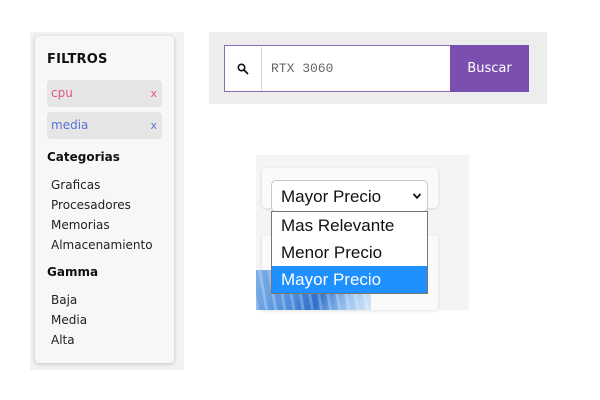  What do you see at coordinates (104, 93) in the screenshot?
I see `active-filter-chip-cpu: cpu x` at bounding box center [104, 93].